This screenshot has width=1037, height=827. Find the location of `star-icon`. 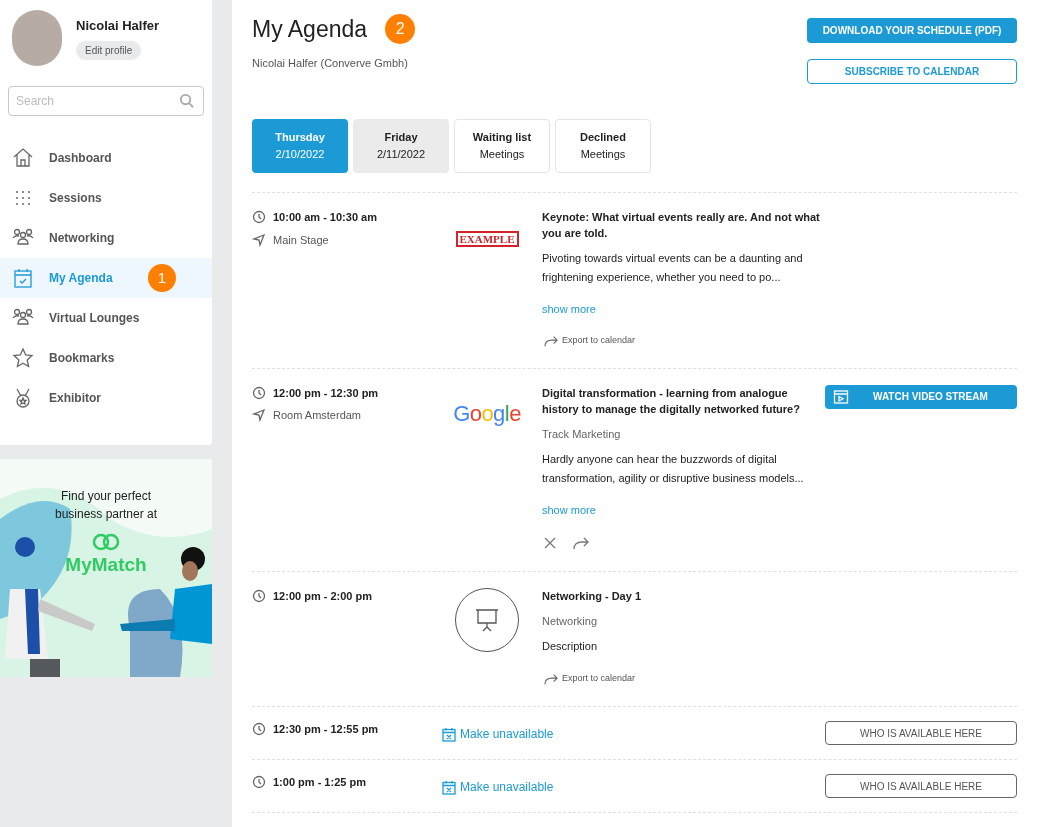

star-icon is located at coordinates (23, 358).